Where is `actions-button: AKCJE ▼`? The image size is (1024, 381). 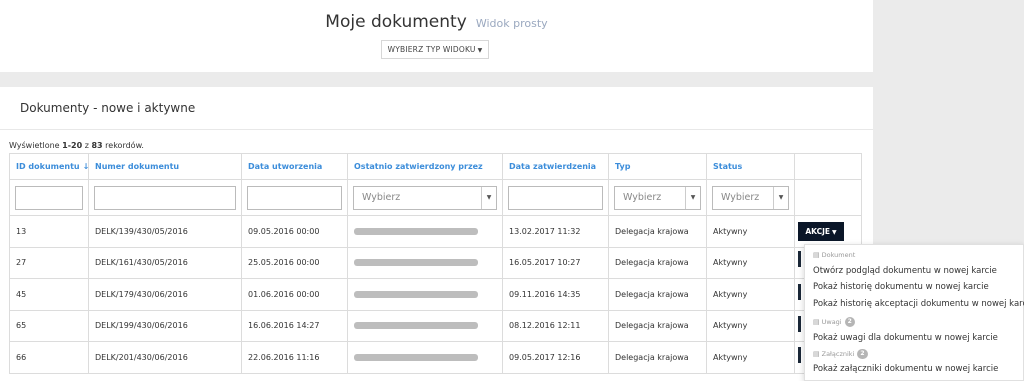 actions-button: AKCJE ▼ is located at coordinates (821, 231).